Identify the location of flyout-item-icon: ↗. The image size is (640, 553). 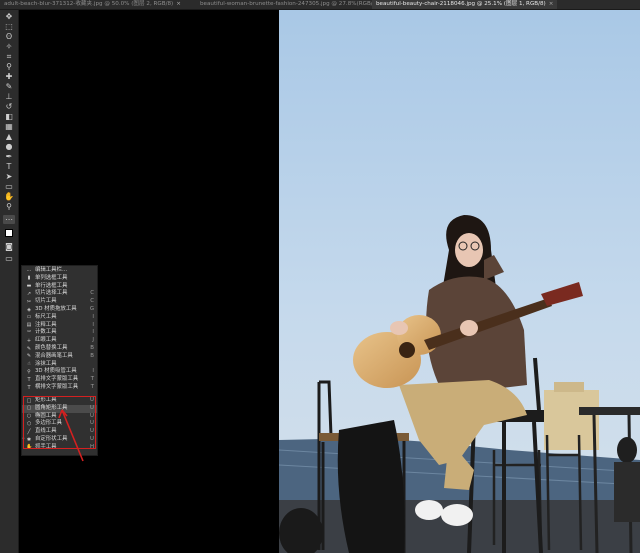
(29, 293).